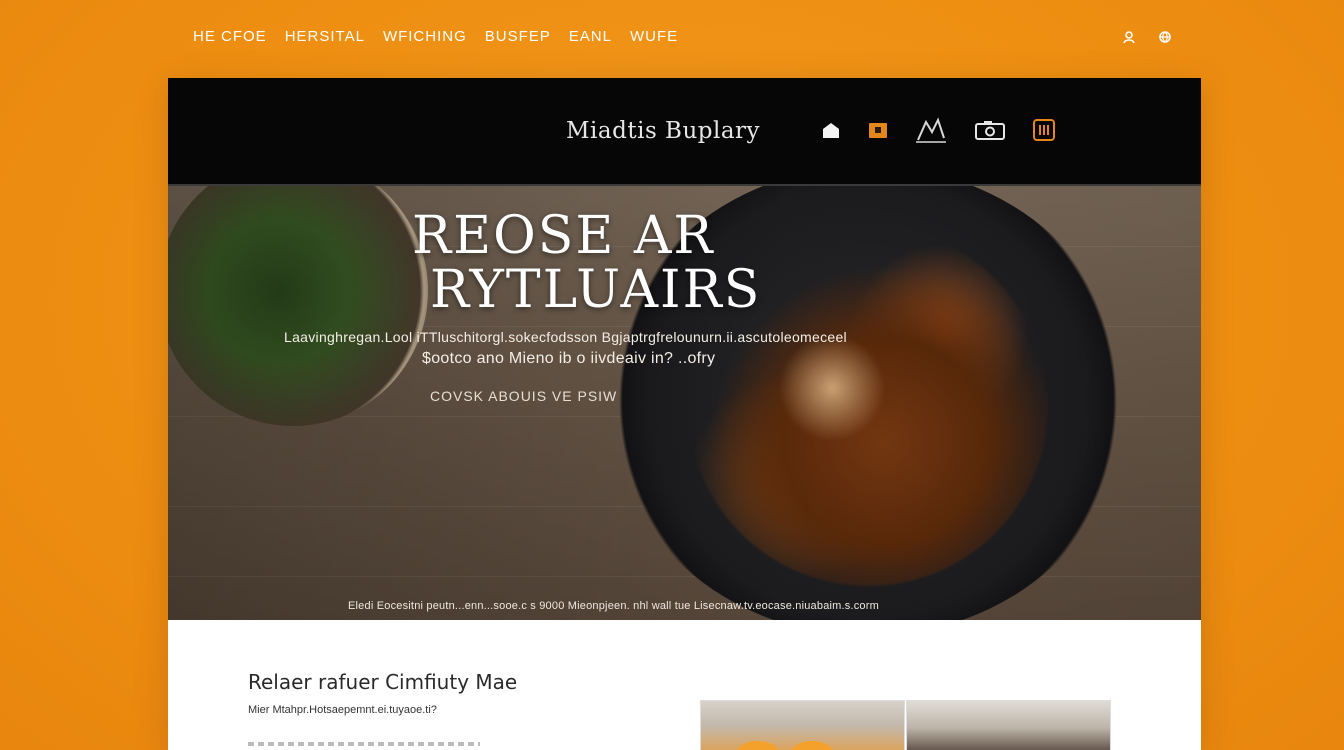 The width and height of the screenshot is (1344, 750). I want to click on hero-cta-link: COVSK ABOUIS VE PSIW, so click(523, 396).